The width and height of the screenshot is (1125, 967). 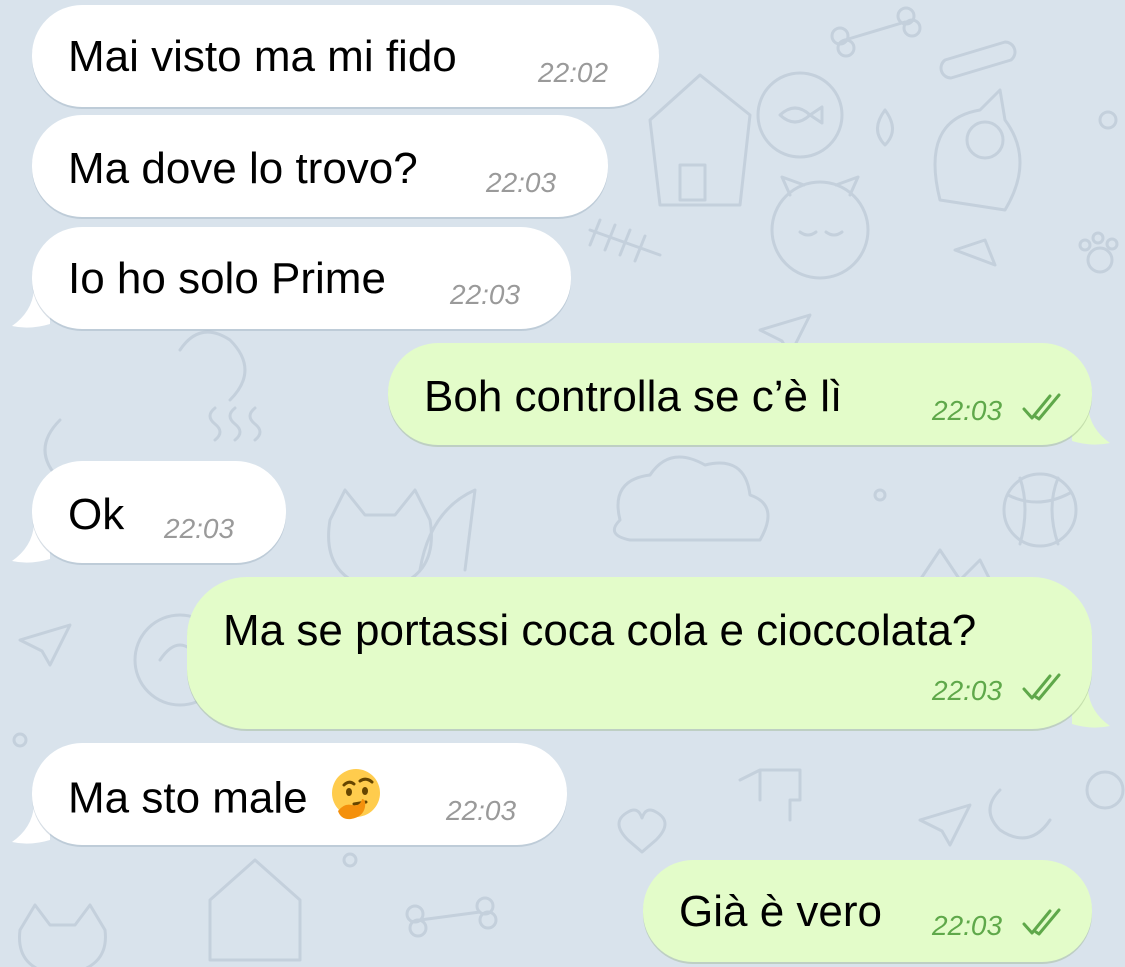 I want to click on message-text: Boh controlla se c’è lì, so click(x=633, y=396).